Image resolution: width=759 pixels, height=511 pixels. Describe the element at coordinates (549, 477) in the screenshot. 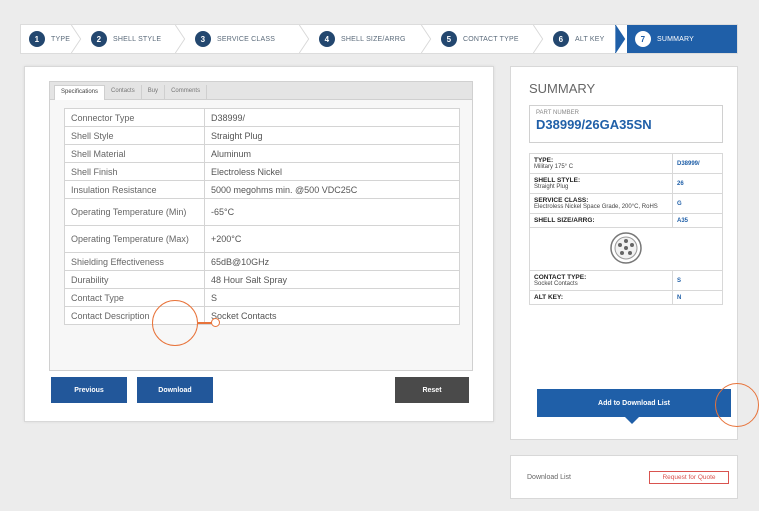

I see `download-list-label: Download List` at that location.